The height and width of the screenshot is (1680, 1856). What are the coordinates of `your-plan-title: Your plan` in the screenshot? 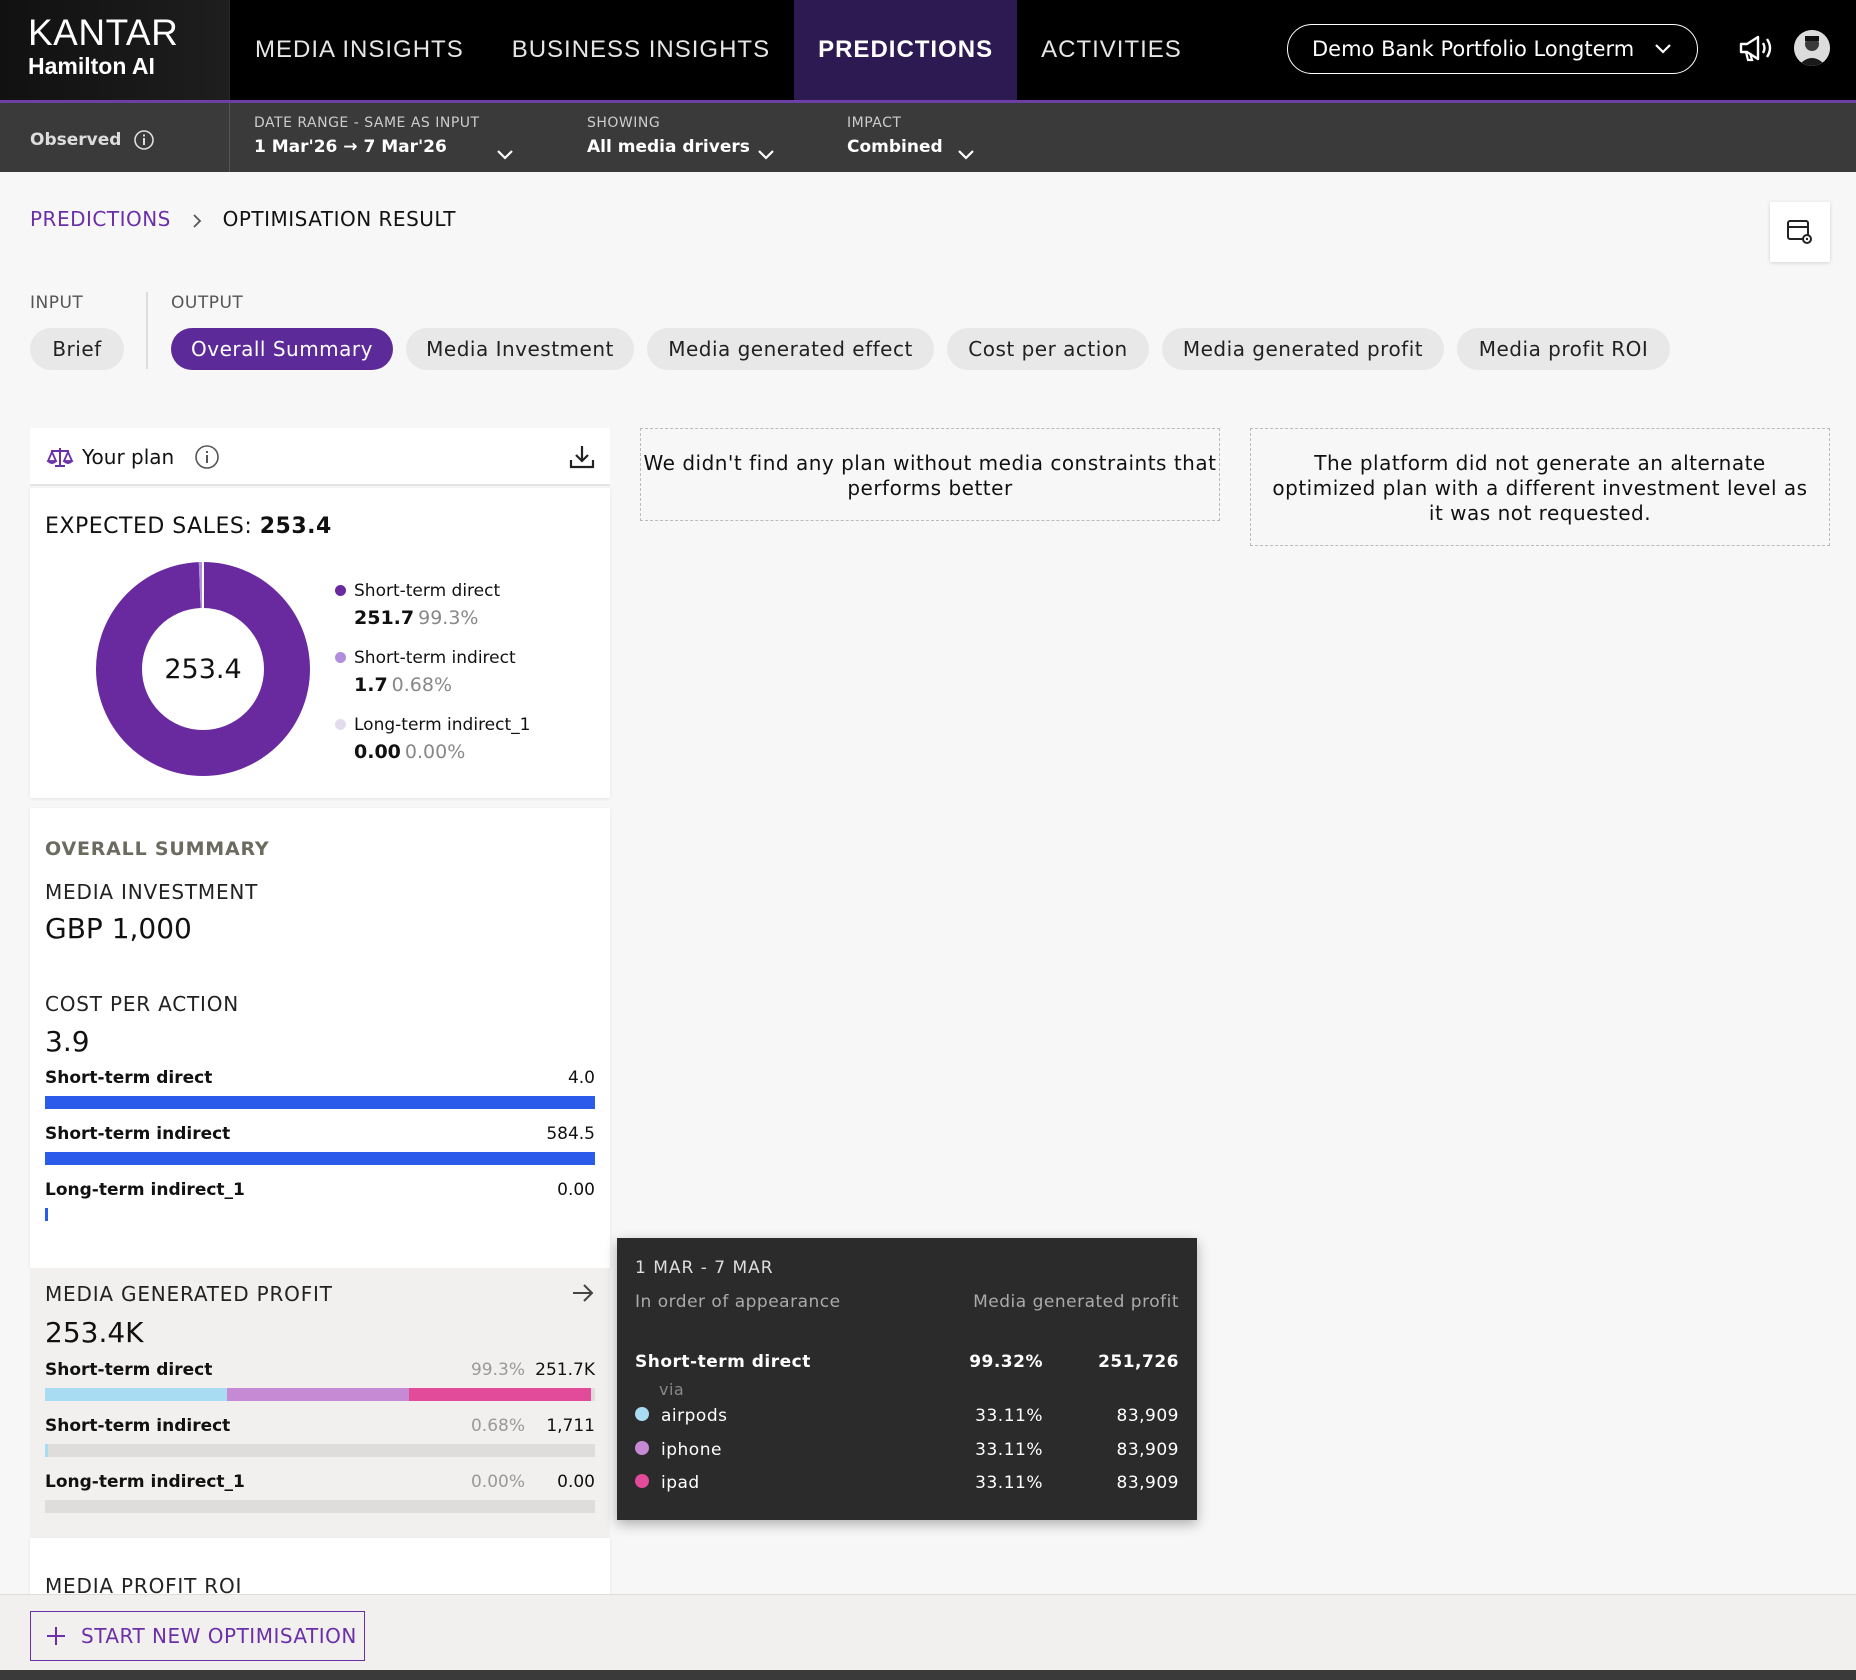 It's located at (128, 457).